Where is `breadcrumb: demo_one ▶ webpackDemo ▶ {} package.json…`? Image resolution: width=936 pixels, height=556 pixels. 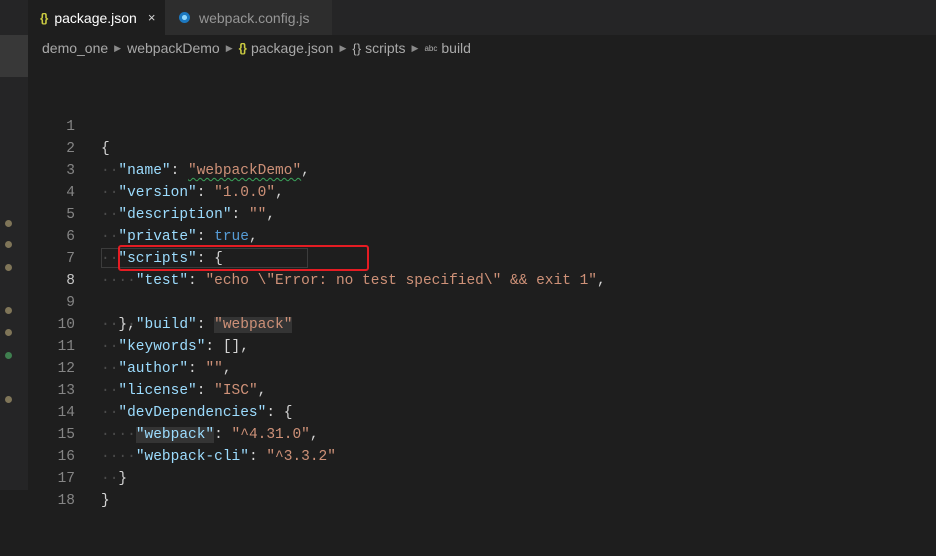
breadcrumb: demo_one ▶ webpackDemo ▶ {} package.json… is located at coordinates (482, 48).